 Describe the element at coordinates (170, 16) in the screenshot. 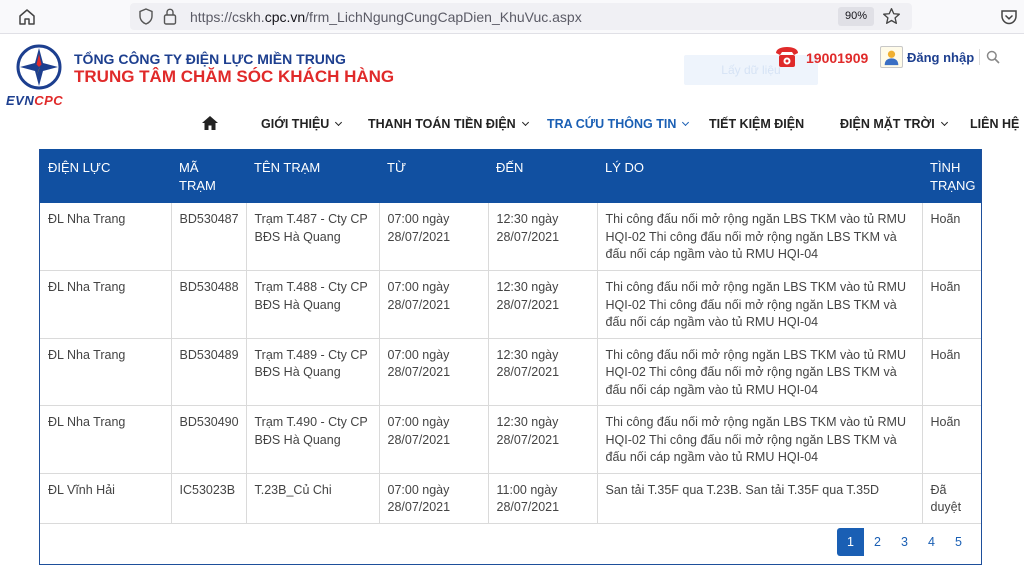

I see `lock-icon` at that location.